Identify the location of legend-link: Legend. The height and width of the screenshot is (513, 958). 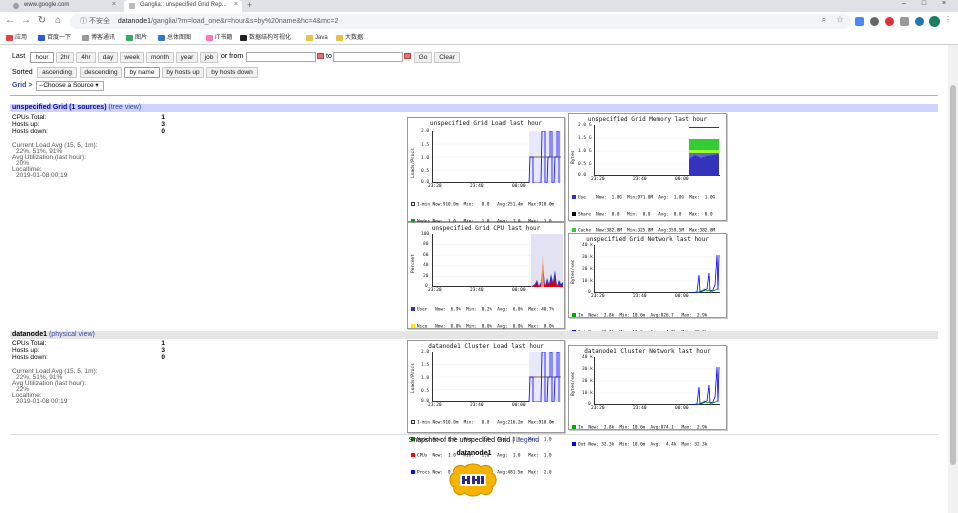
(527, 440).